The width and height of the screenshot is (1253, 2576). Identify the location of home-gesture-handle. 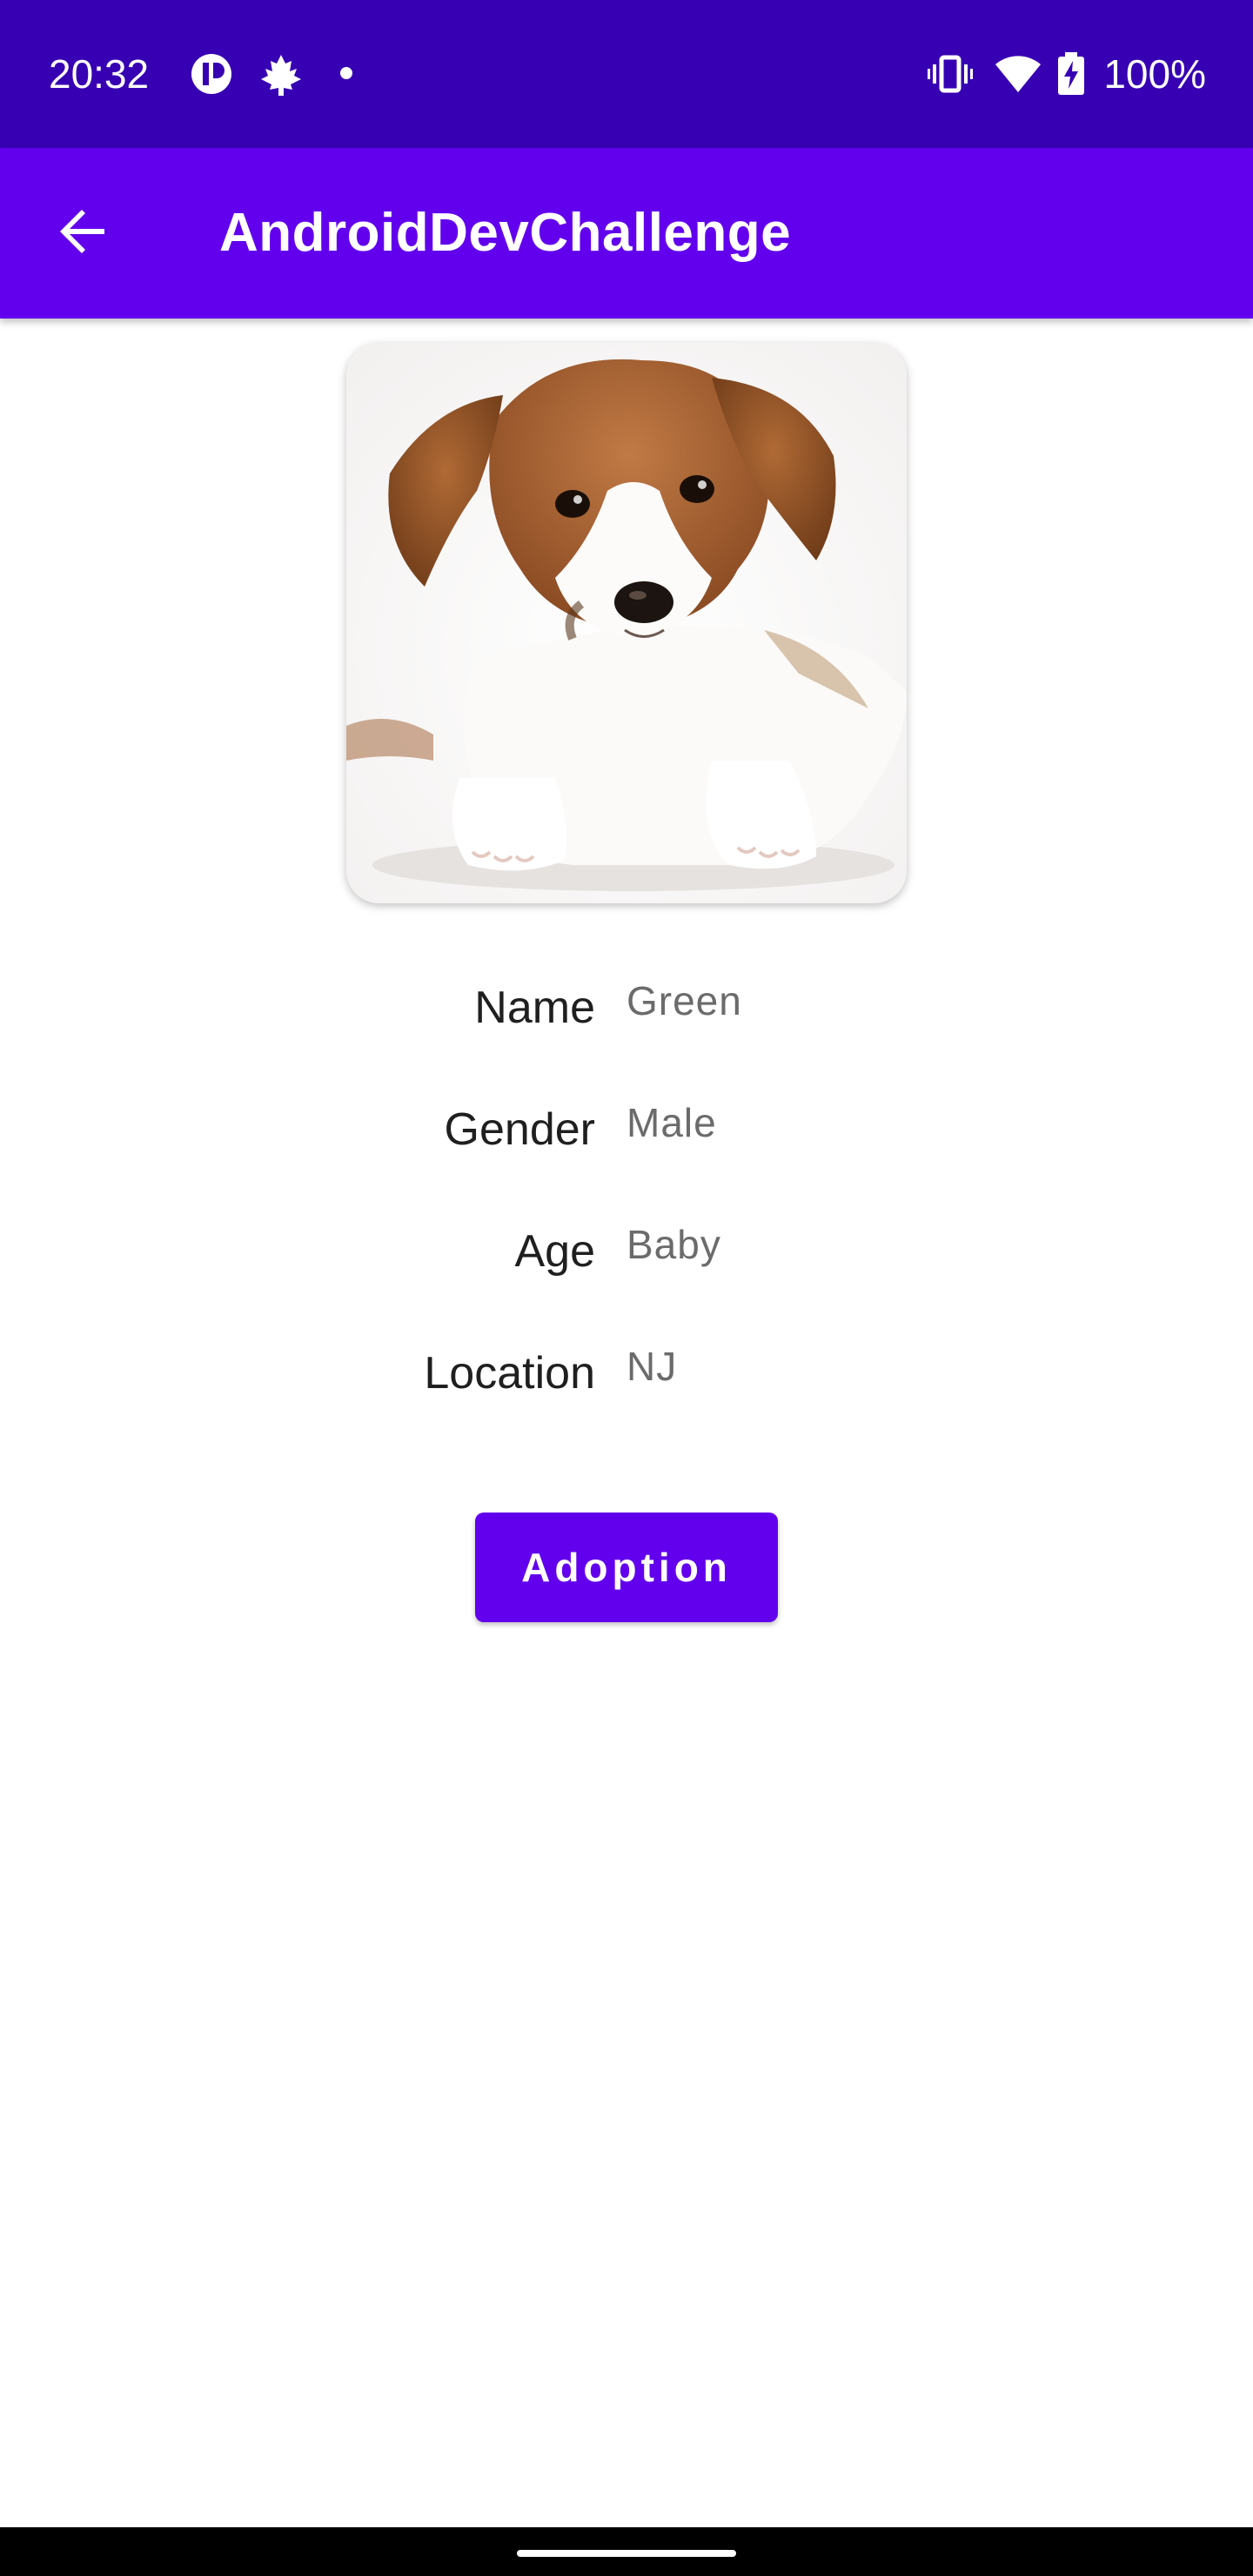
(626, 2554).